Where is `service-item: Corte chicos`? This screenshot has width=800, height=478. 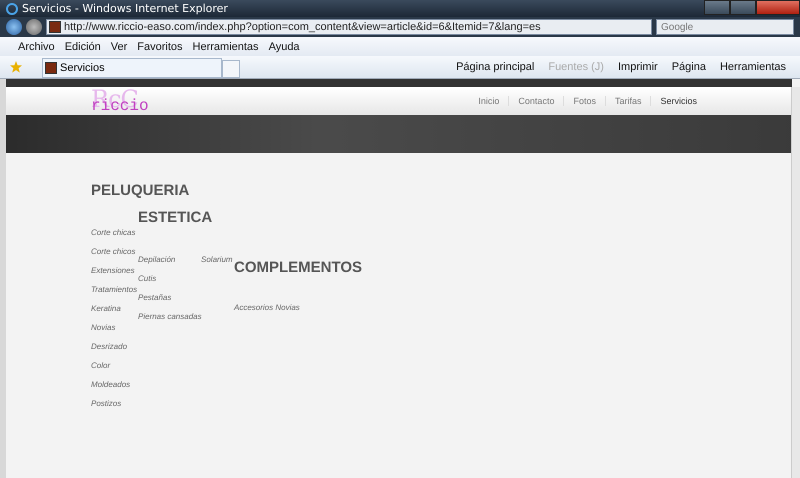
service-item: Corte chicos is located at coordinates (113, 252).